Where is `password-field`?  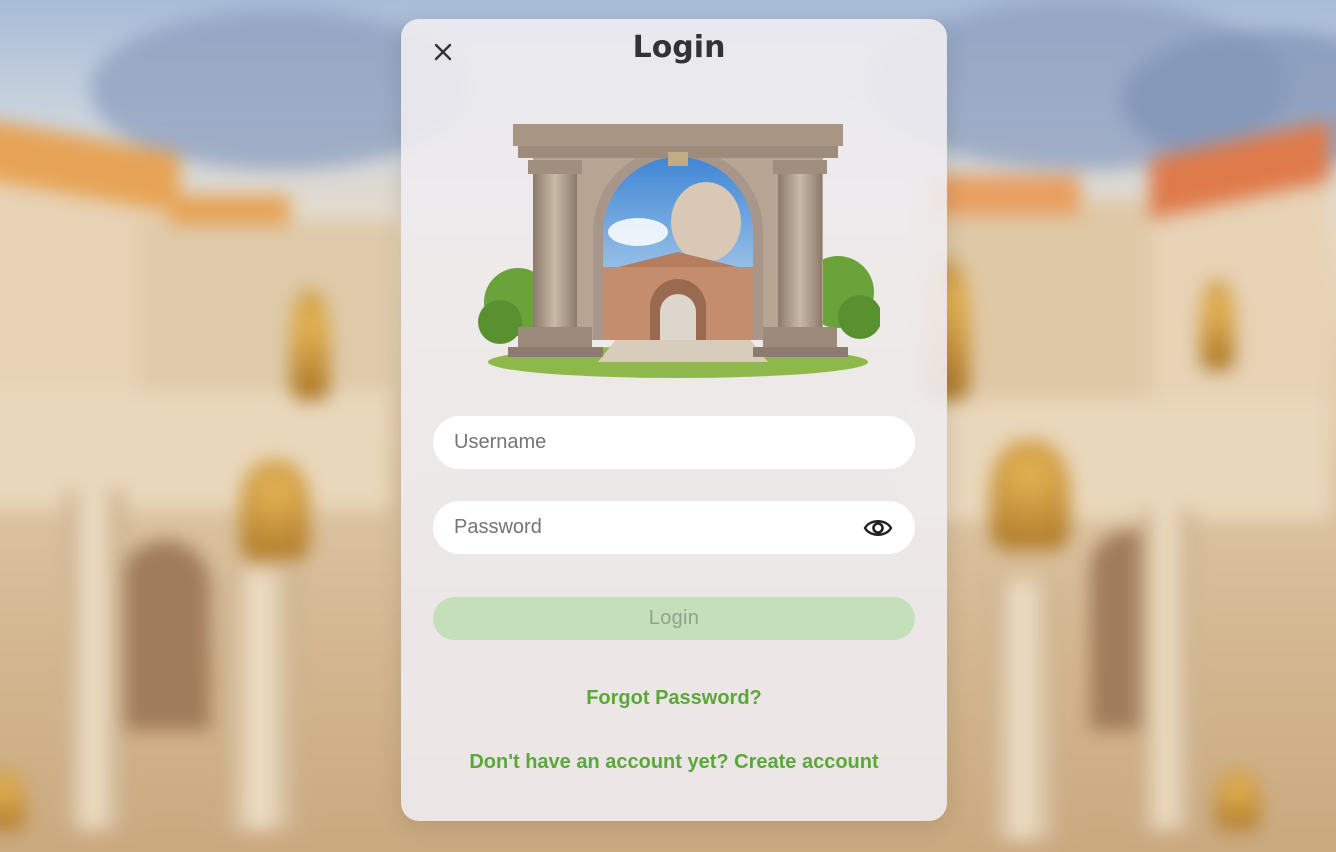
password-field is located at coordinates (674, 527).